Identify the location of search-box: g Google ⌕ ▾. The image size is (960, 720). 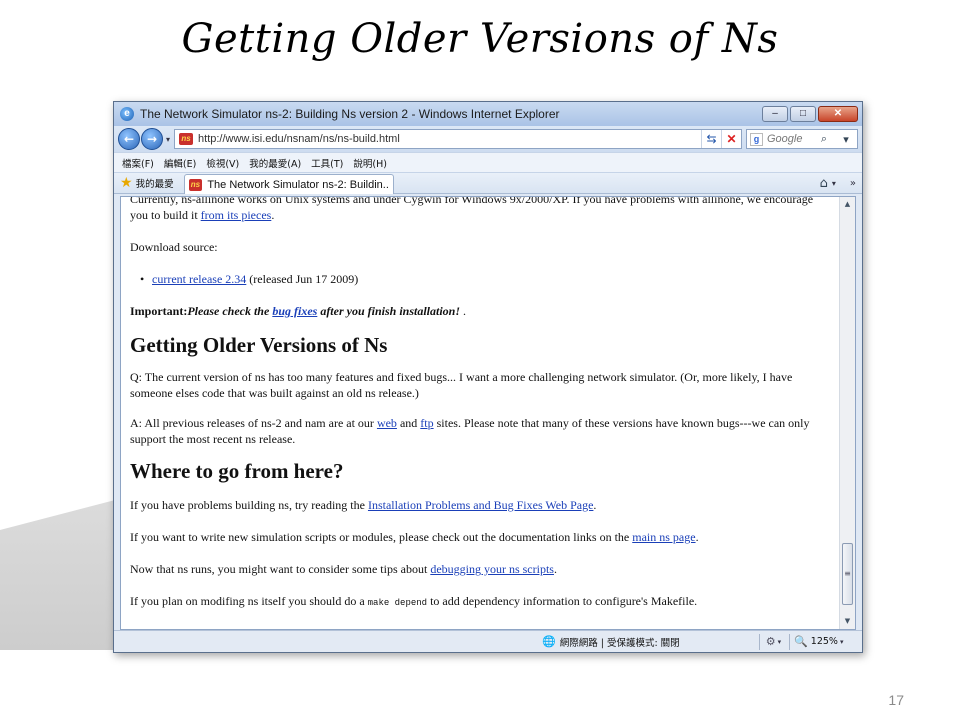
(802, 139).